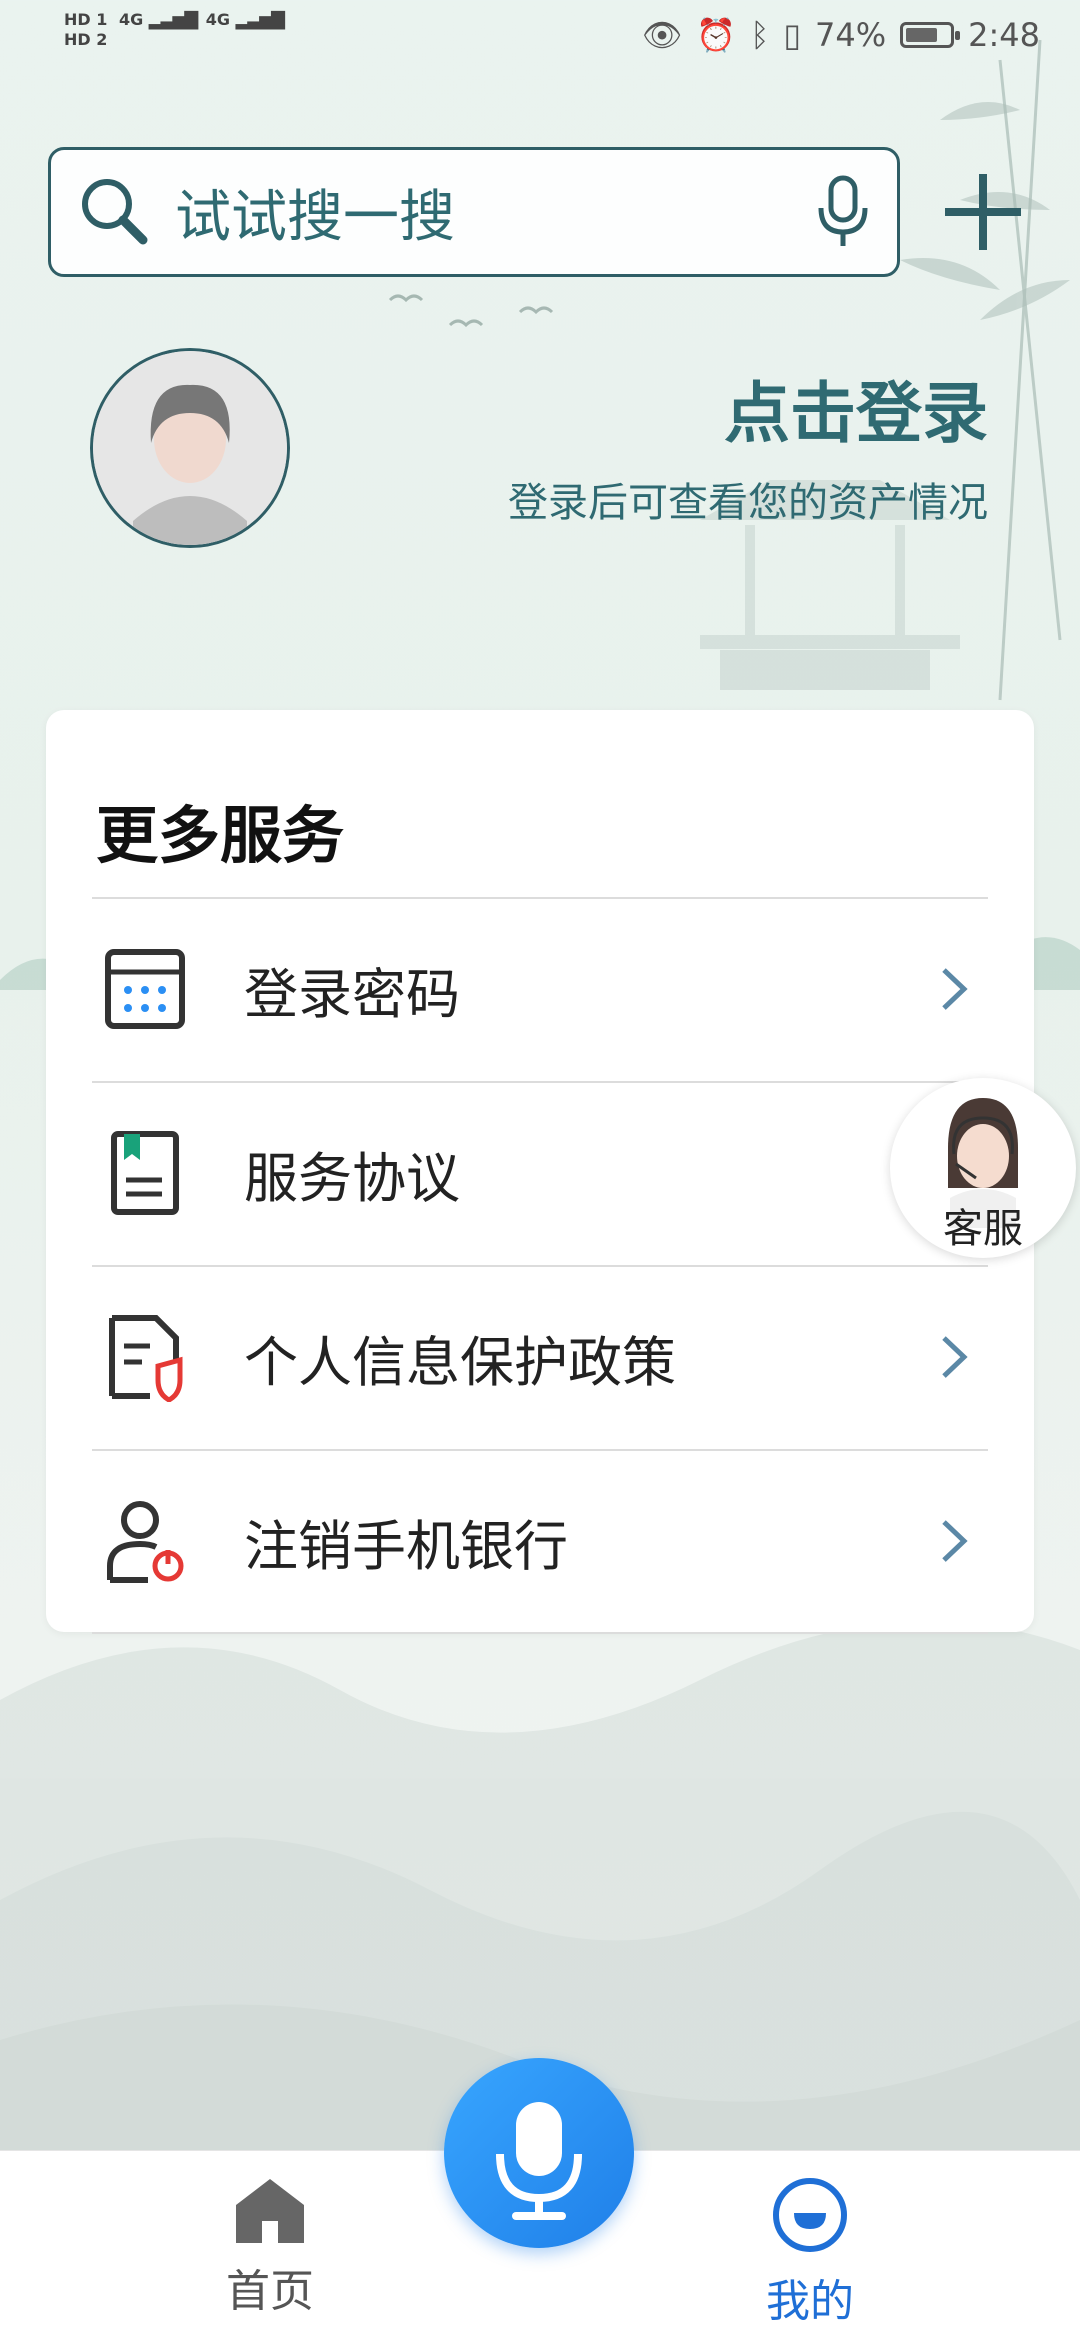 The image size is (1080, 2341). Describe the element at coordinates (1004, 35) in the screenshot. I see `clock-time: 2:48` at that location.